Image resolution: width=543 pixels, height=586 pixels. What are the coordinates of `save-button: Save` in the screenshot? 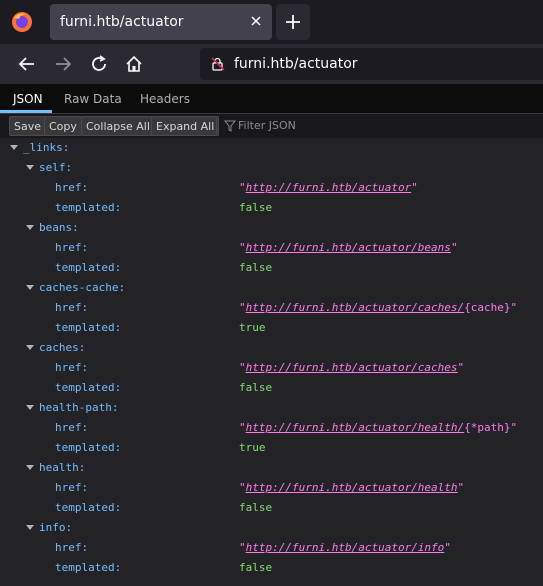 It's located at (28, 126).